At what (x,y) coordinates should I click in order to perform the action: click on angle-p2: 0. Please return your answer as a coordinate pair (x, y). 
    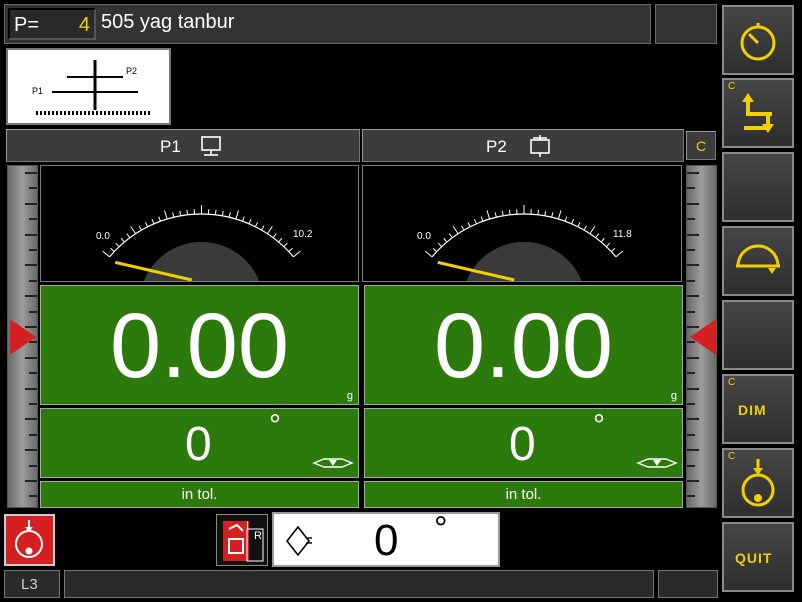
    Looking at the image, I should click on (522, 444).